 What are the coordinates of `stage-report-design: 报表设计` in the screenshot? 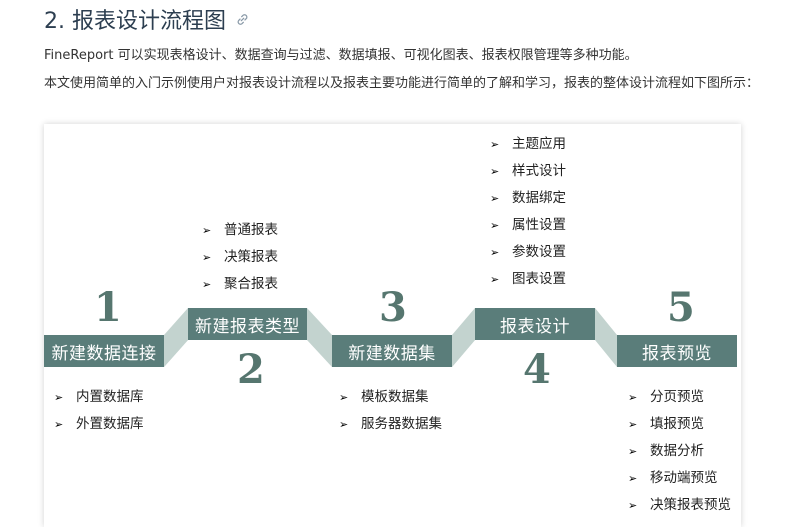 It's located at (535, 324).